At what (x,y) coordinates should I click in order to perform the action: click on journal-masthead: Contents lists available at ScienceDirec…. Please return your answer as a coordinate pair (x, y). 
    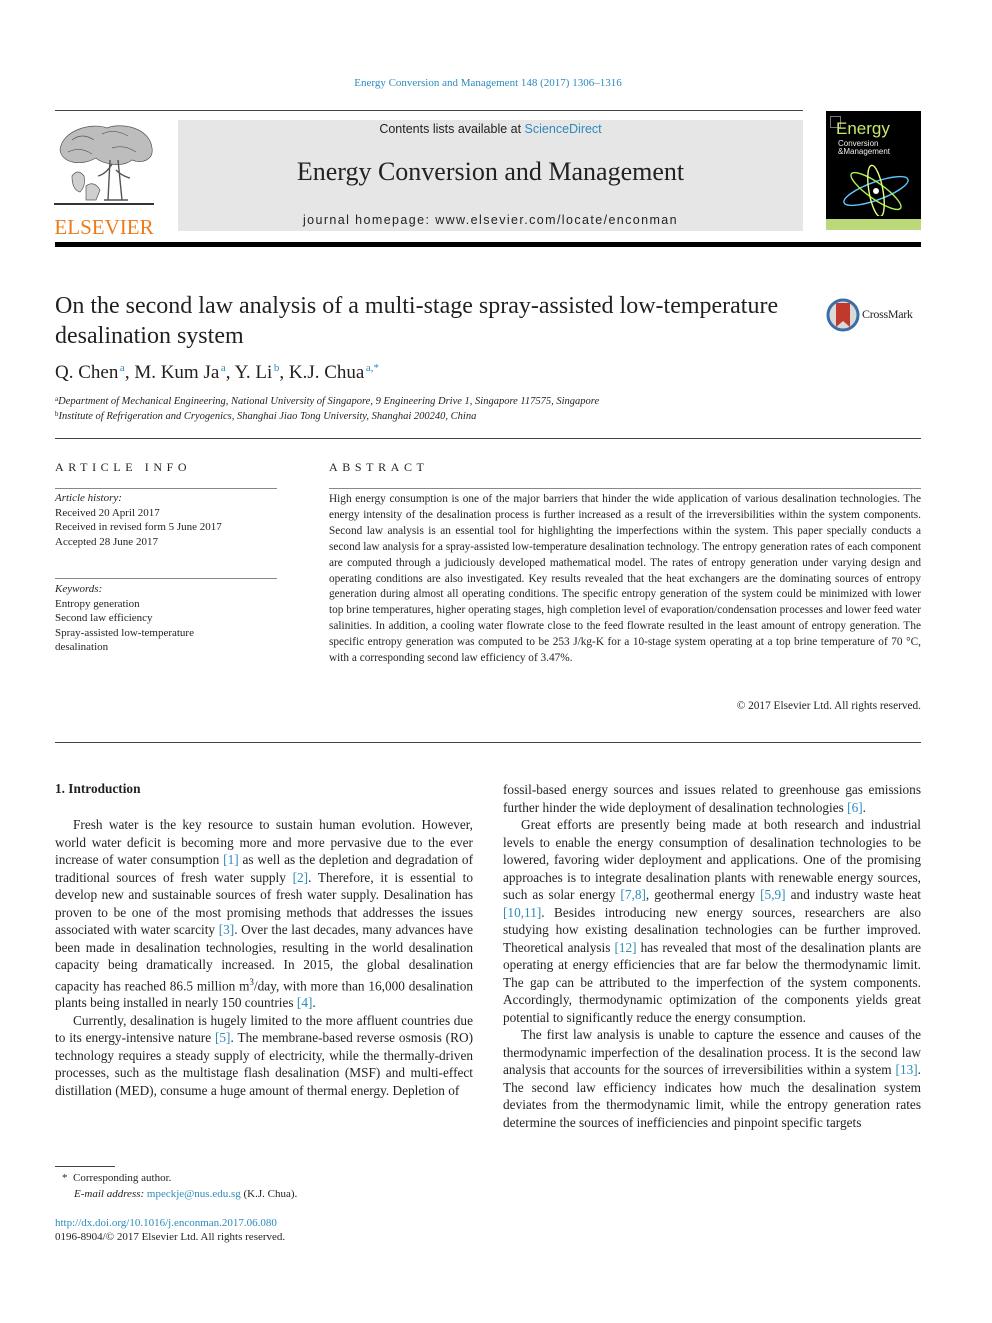
    Looking at the image, I should click on (490, 175).